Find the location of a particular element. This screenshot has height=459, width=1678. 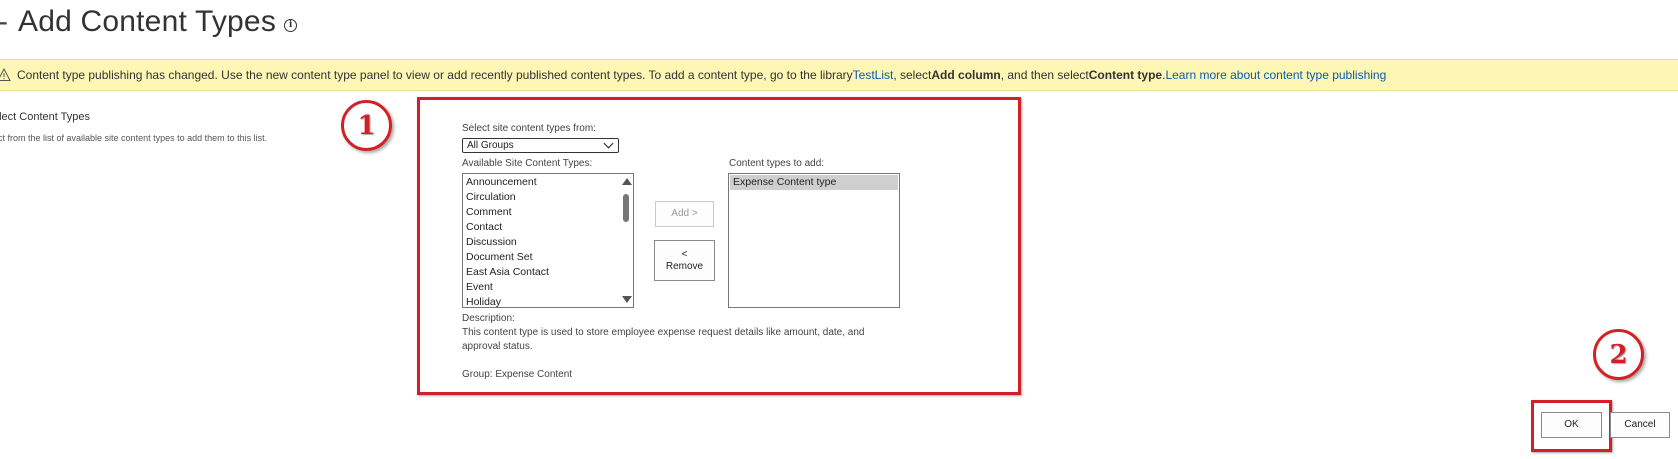

title-prefix: - is located at coordinates (4, 22).